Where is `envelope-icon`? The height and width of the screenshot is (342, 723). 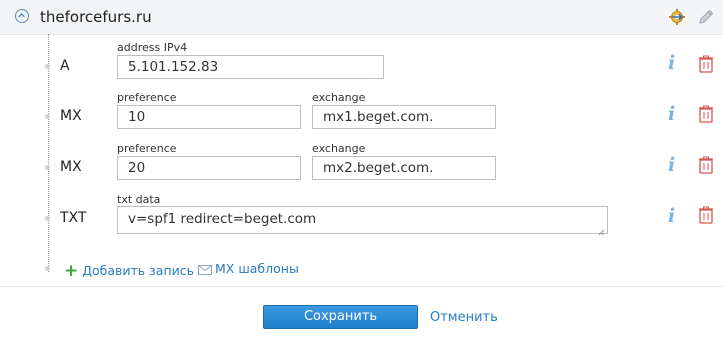 envelope-icon is located at coordinates (206, 268).